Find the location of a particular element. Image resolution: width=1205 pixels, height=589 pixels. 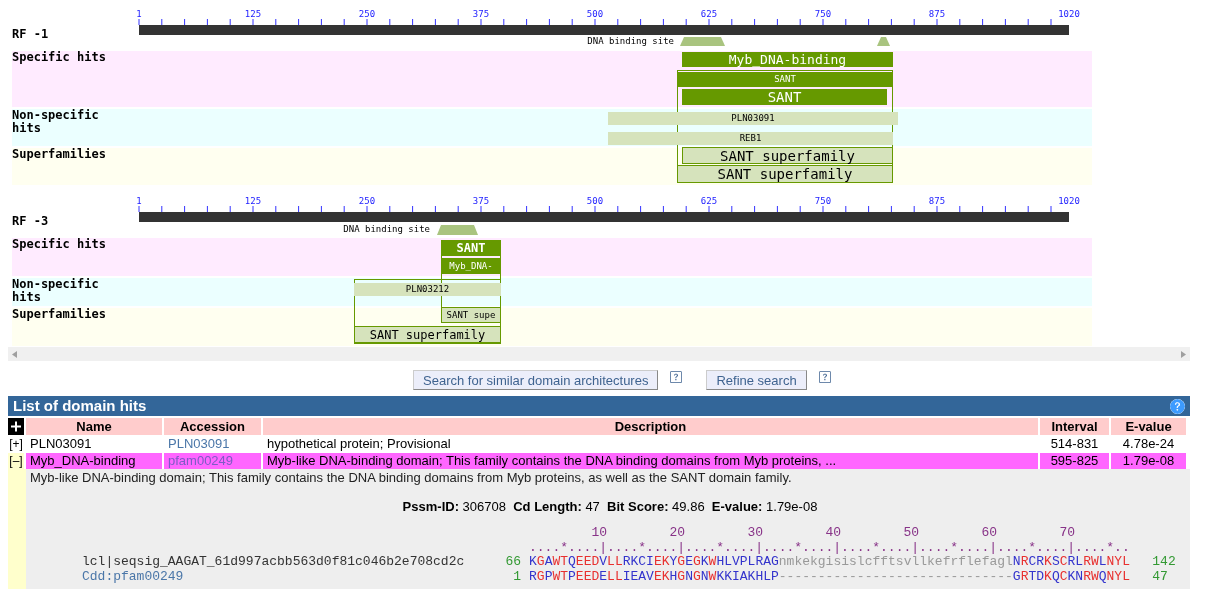

expand-all-icon is located at coordinates (16, 426).